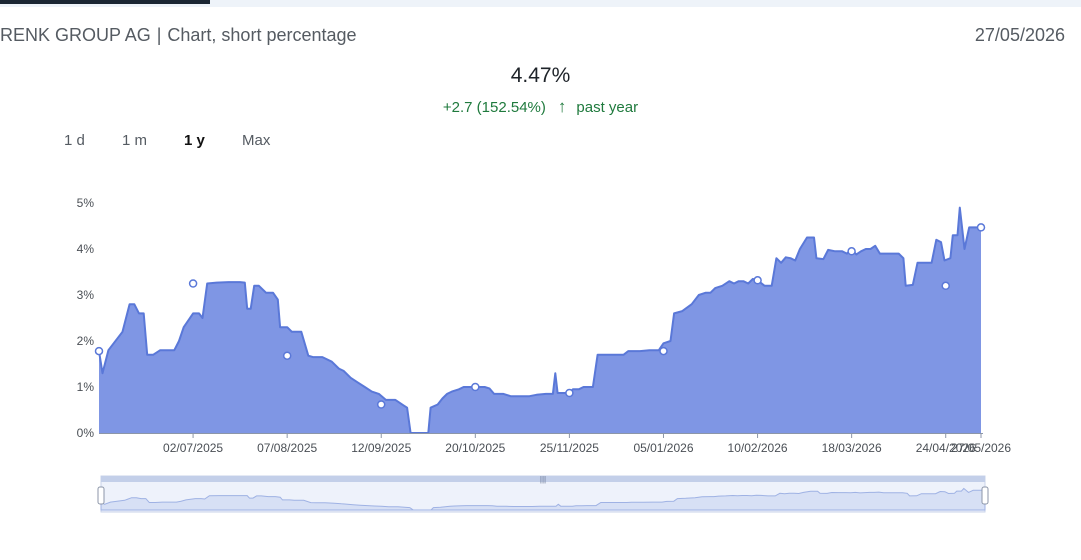  I want to click on x-tick-label: 20/10/2025, so click(475, 448).